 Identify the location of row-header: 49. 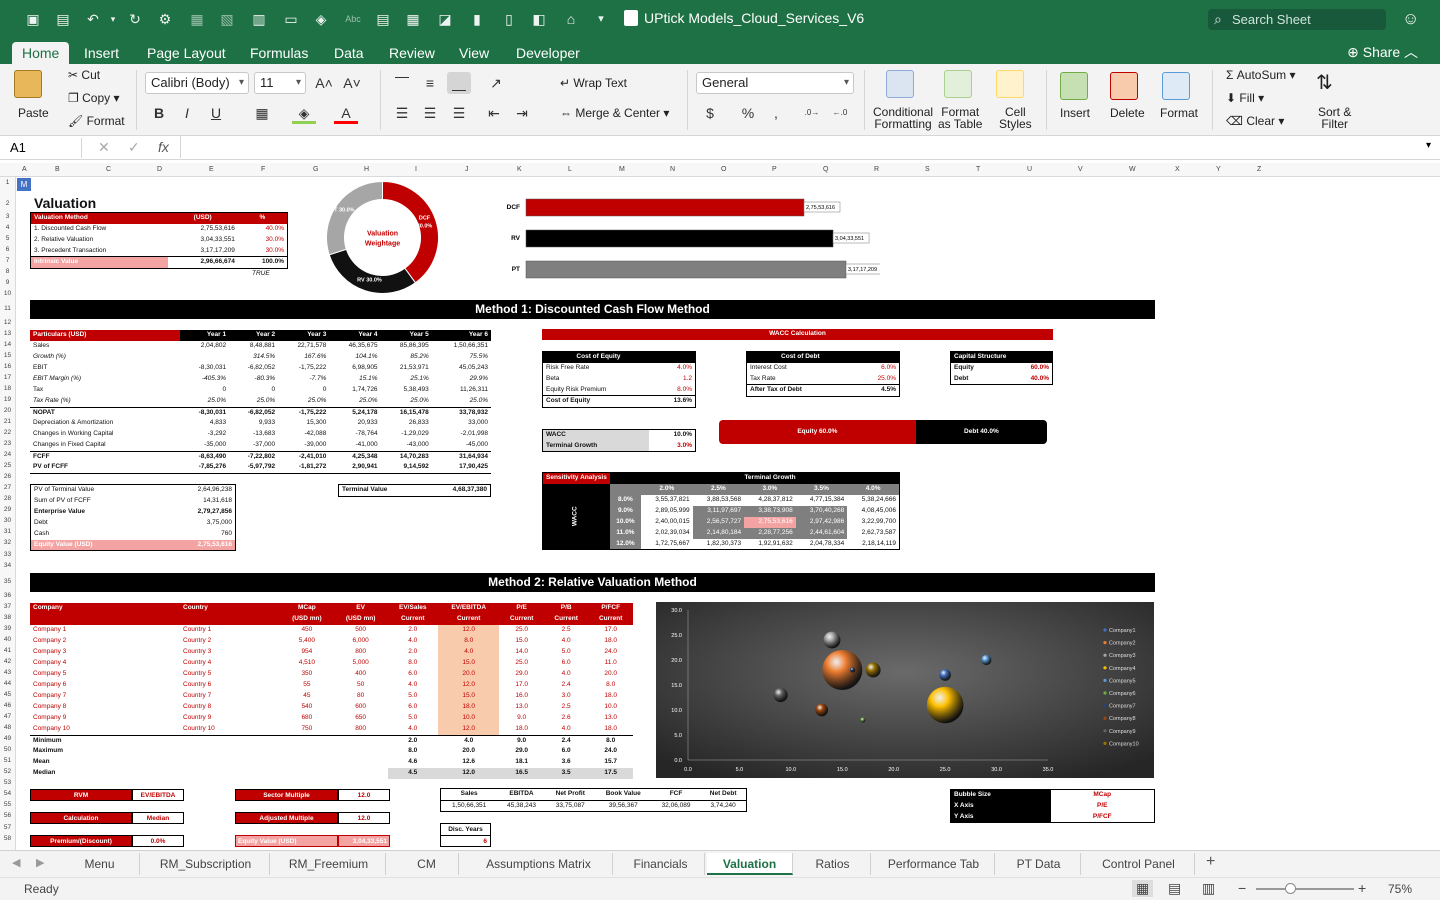
(7, 738).